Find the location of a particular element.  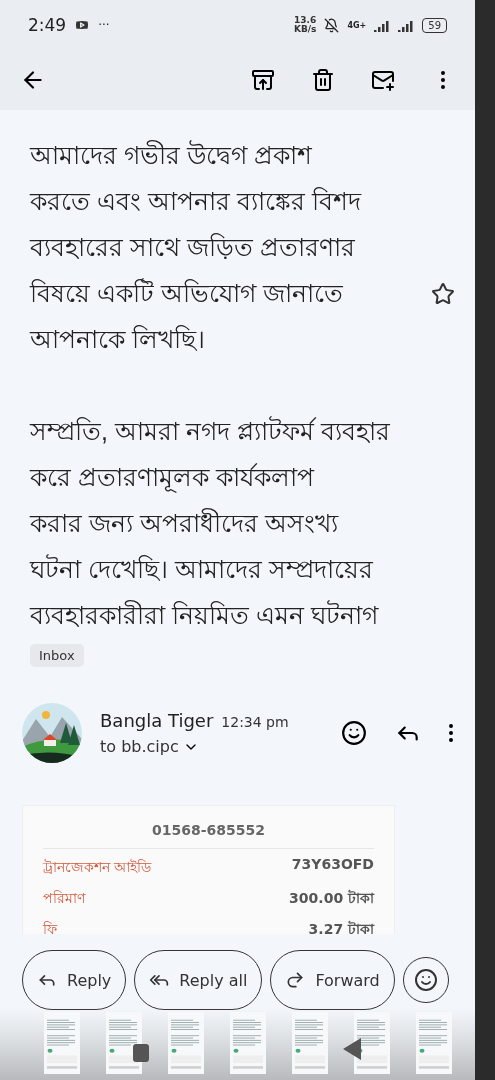

receipt-value: 73Y63OFD is located at coordinates (332, 865).